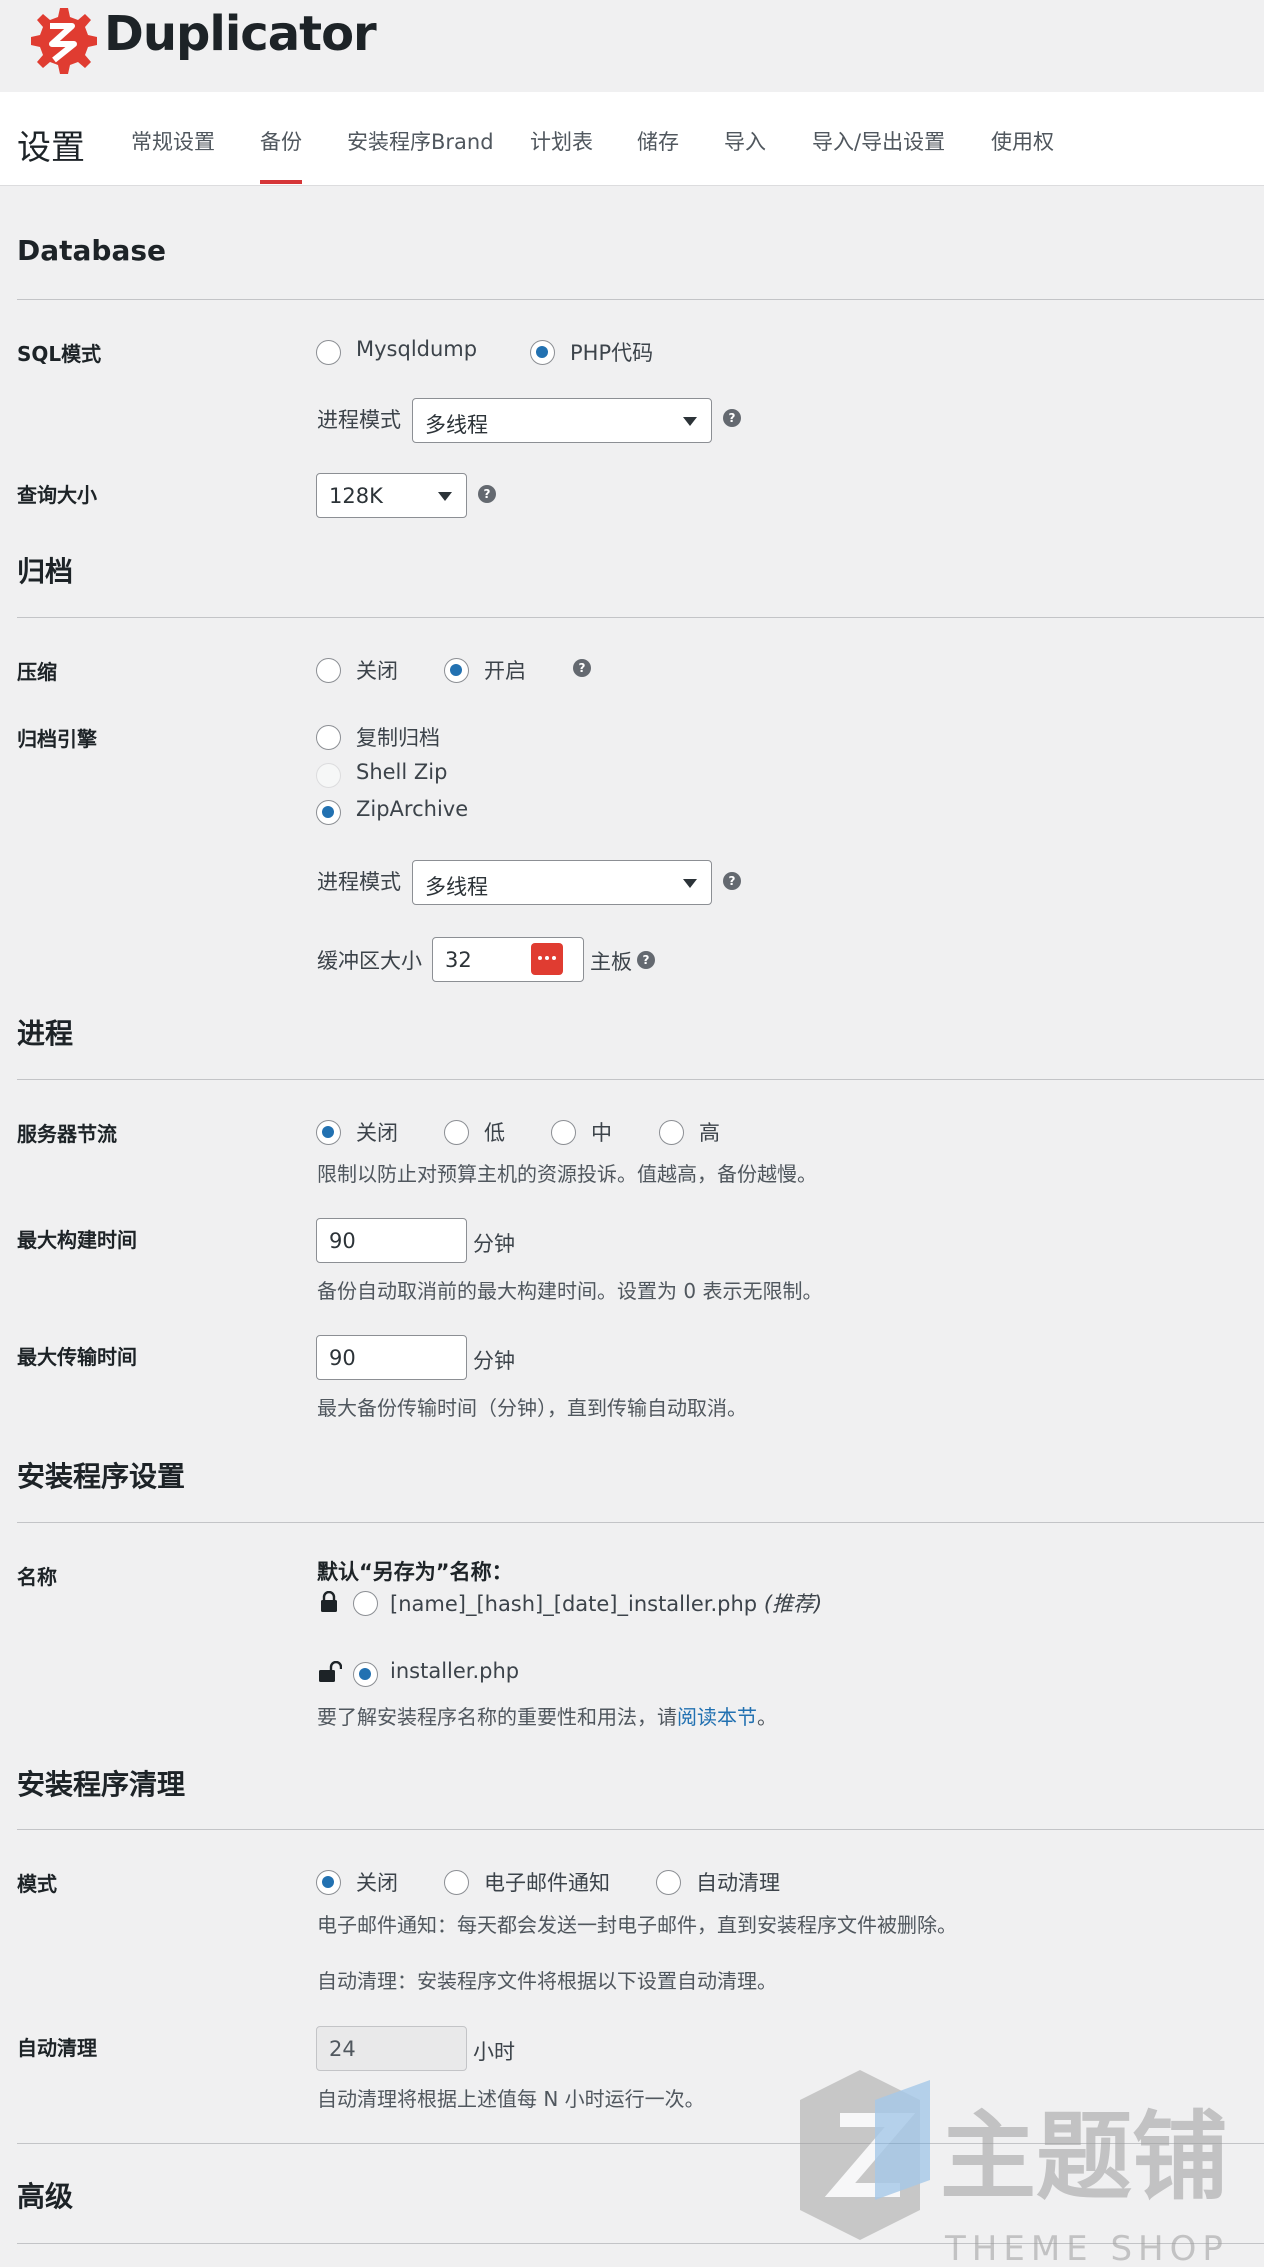 This screenshot has height=2267, width=1264. I want to click on throttle-high-radio, so click(671, 1132).